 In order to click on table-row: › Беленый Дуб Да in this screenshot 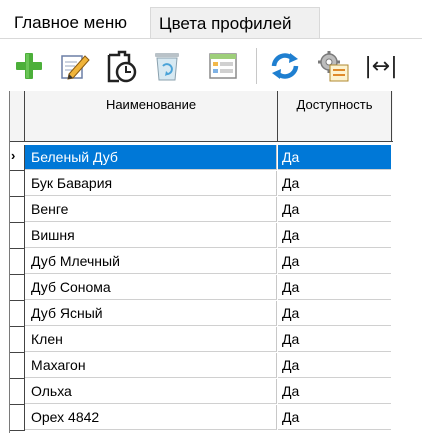, I will do `click(201, 158)`.